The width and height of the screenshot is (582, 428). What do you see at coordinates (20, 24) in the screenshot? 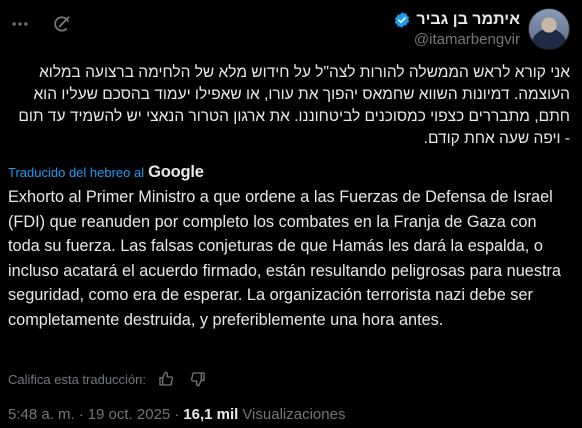
I see `more-horizontal-icon` at bounding box center [20, 24].